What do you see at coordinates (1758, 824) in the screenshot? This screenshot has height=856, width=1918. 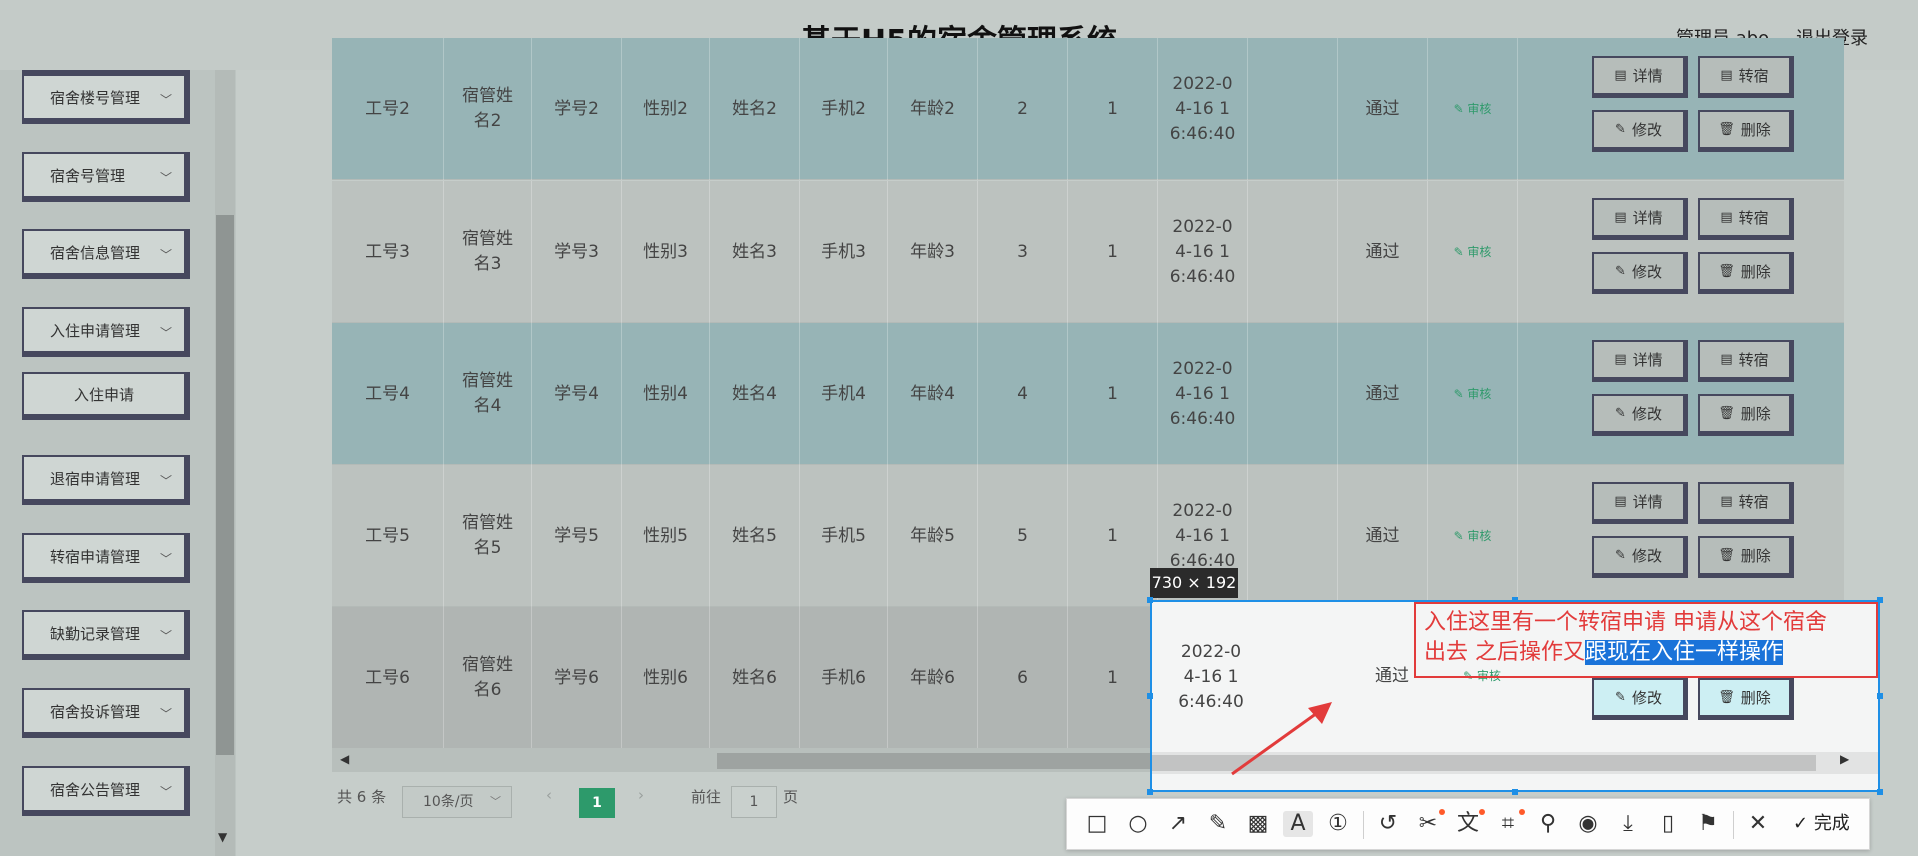 I see `close-icon: ✕` at bounding box center [1758, 824].